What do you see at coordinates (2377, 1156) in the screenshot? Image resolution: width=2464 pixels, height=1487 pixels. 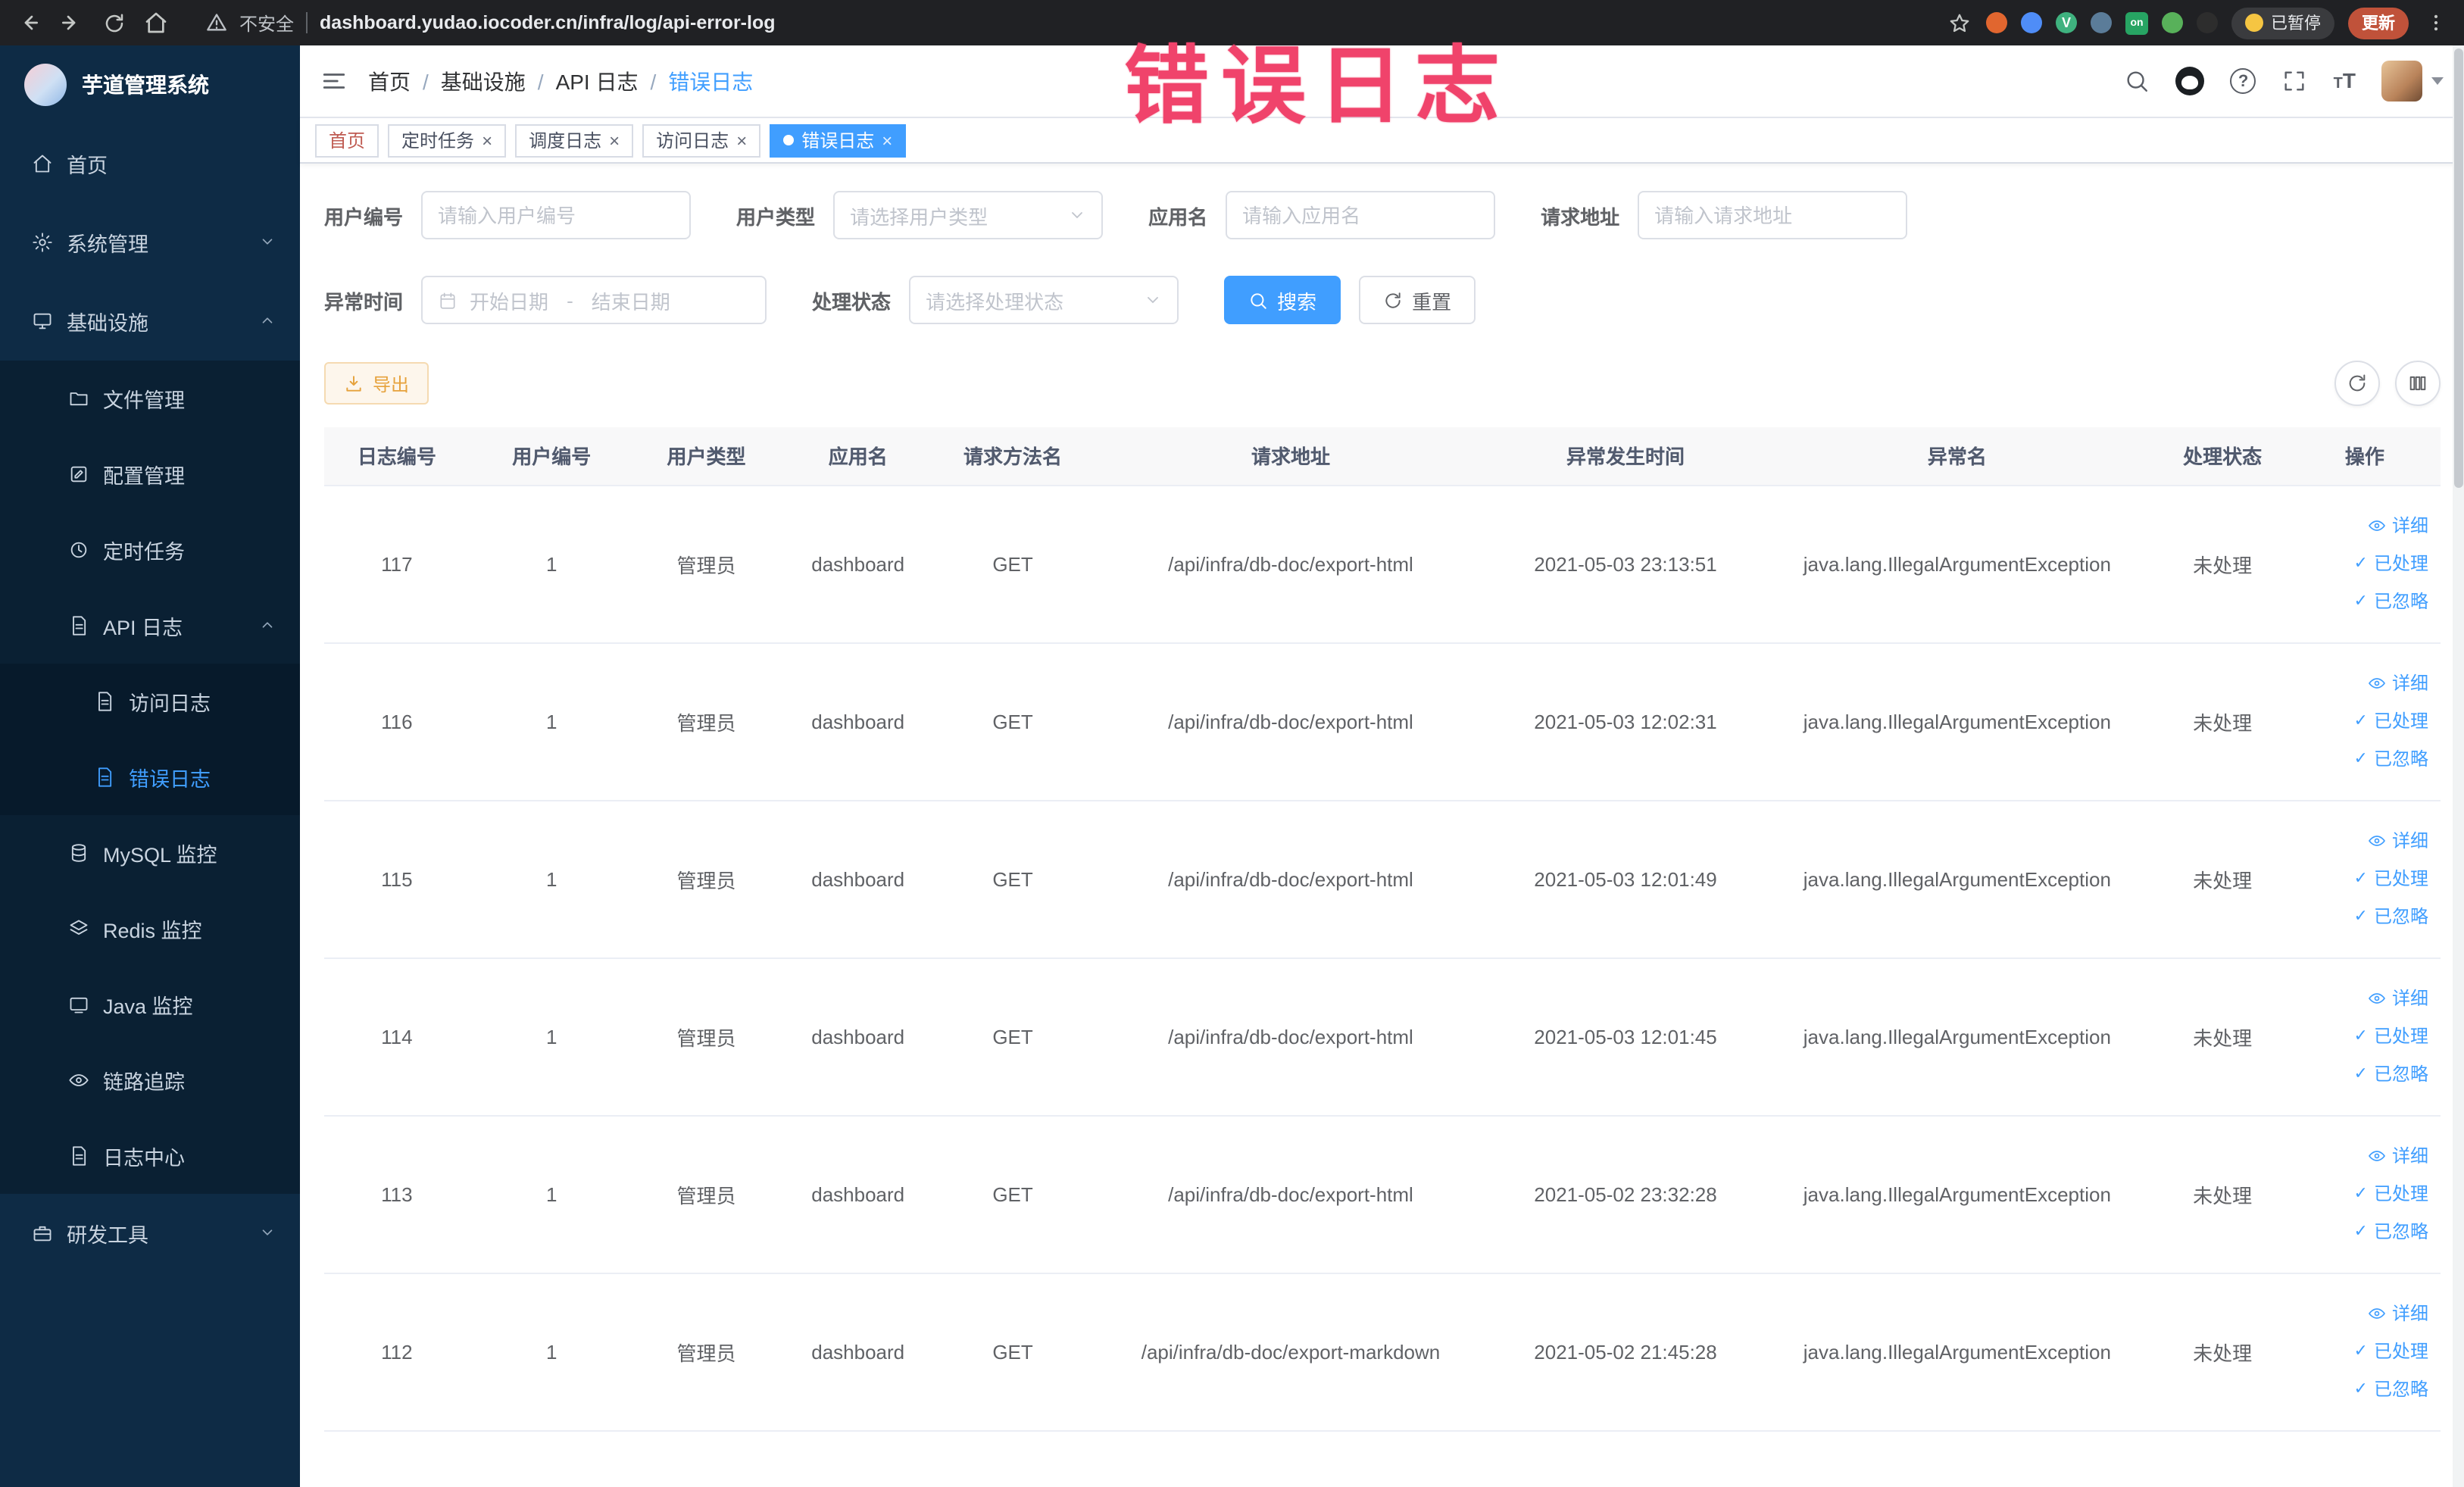 I see `eye-icon` at bounding box center [2377, 1156].